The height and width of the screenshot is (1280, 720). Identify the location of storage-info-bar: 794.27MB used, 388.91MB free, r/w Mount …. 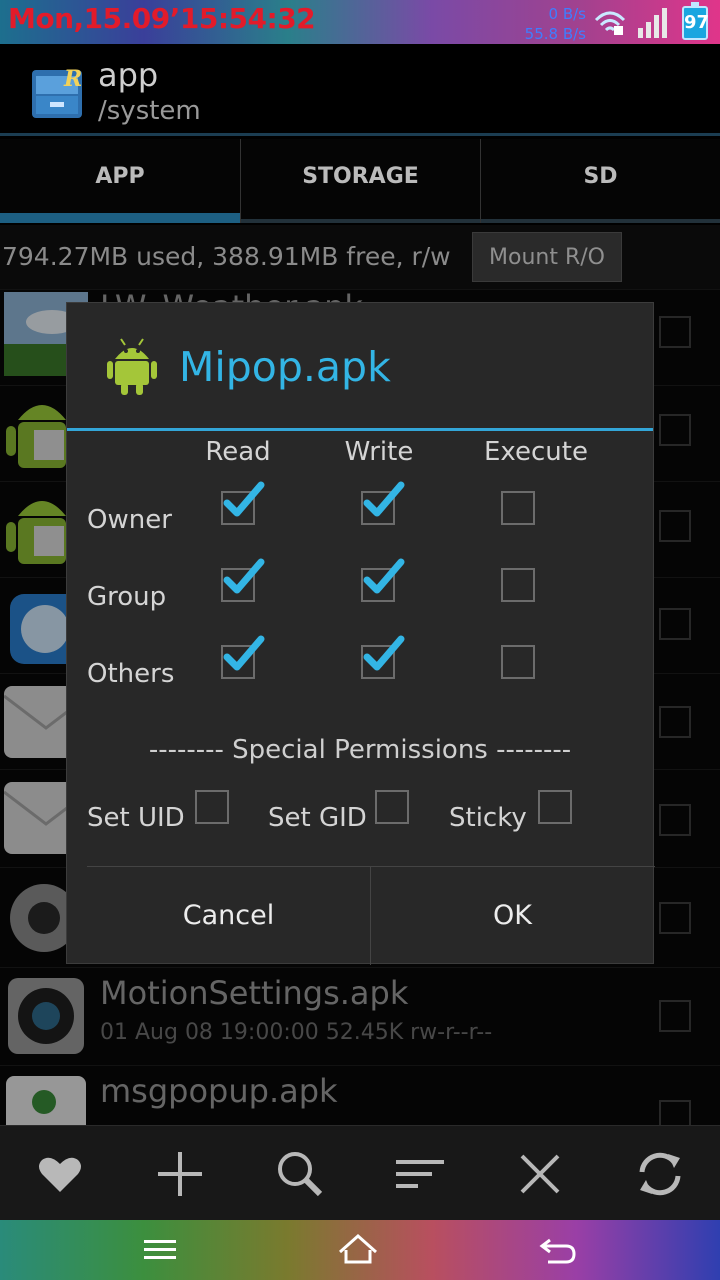
(360, 257).